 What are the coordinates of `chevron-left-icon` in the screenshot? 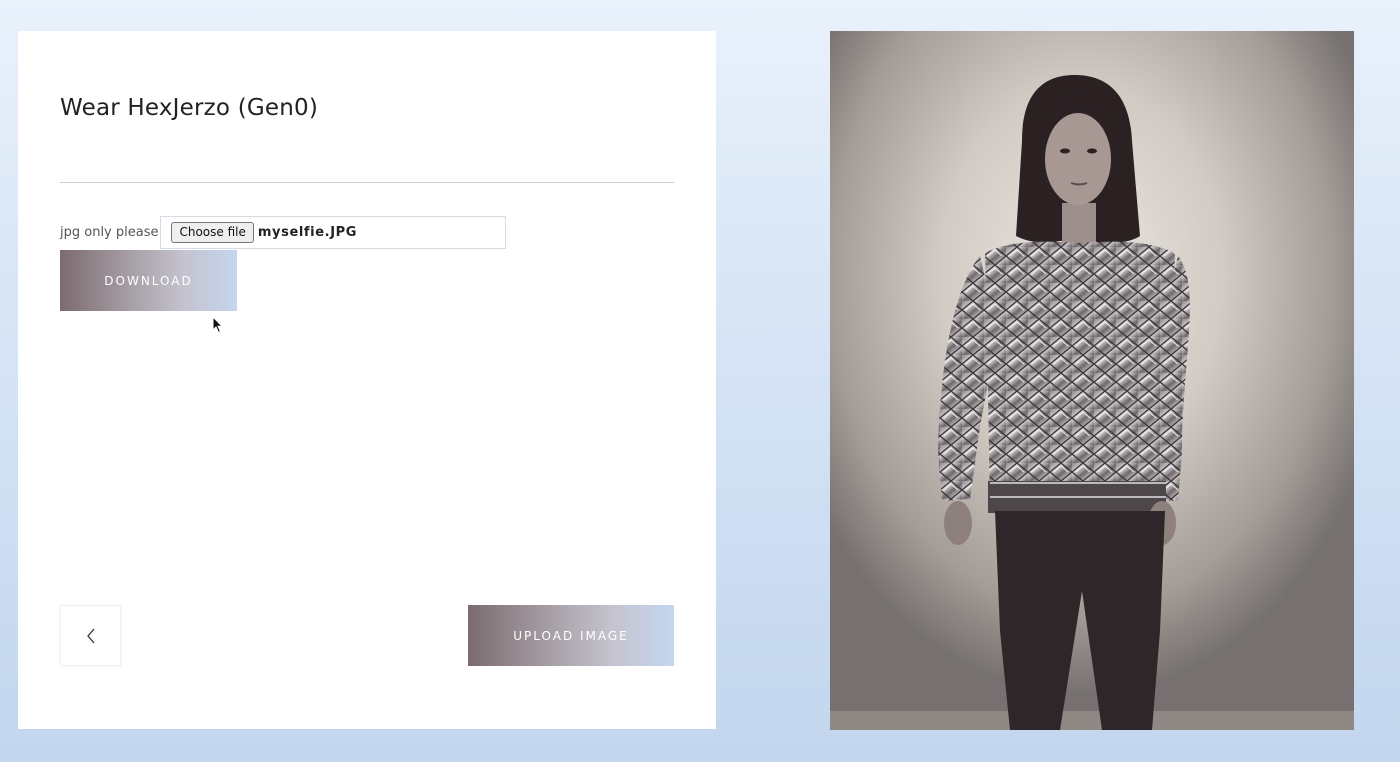 It's located at (90, 635).